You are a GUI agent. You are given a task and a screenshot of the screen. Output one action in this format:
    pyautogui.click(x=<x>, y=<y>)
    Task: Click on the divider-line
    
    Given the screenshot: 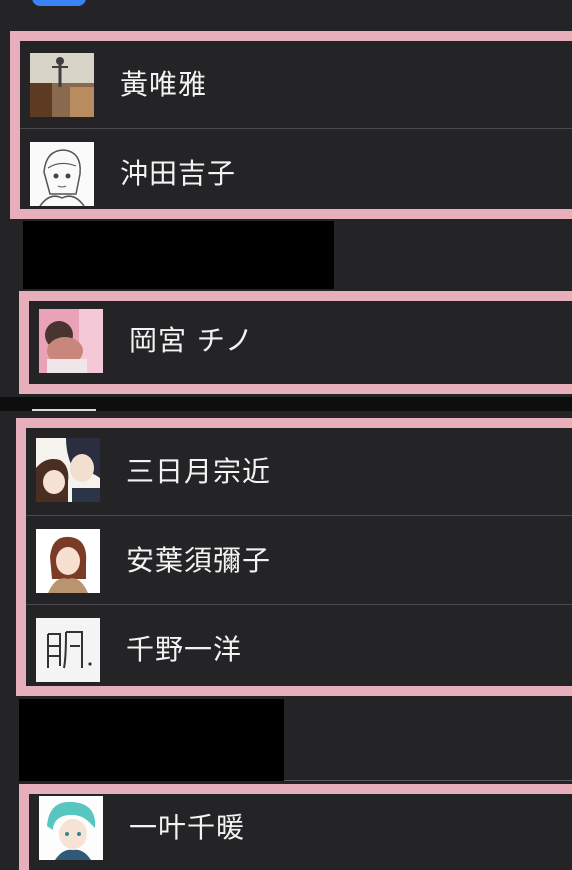 What is the action you would take?
    pyautogui.click(x=428, y=780)
    